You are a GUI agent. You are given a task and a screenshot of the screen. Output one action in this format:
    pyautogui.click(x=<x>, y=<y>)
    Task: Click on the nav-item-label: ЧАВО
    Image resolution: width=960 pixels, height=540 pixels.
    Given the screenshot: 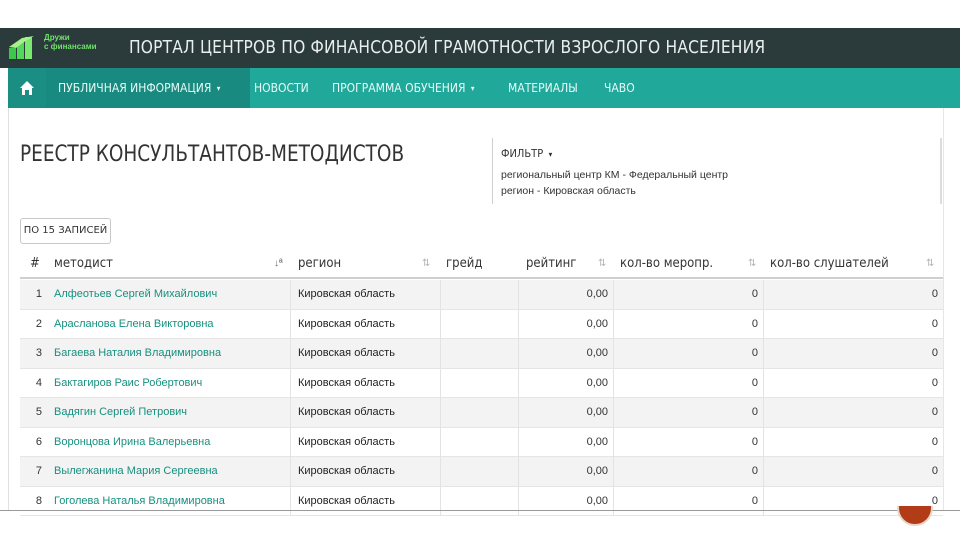 What is the action you would take?
    pyautogui.click(x=619, y=88)
    